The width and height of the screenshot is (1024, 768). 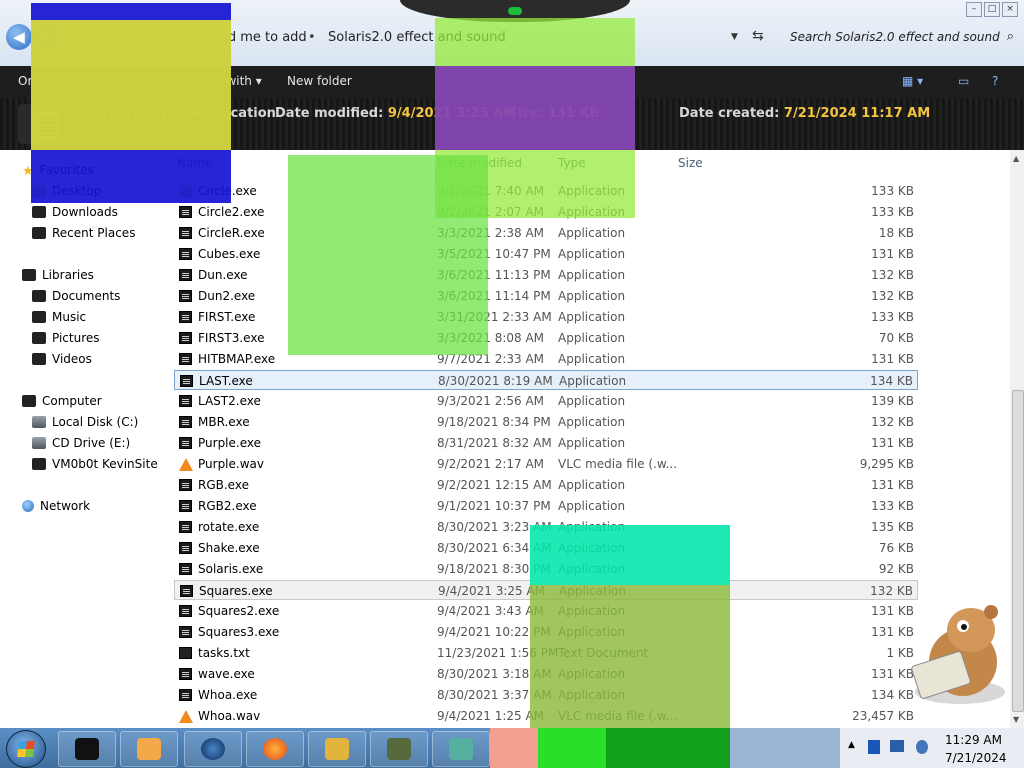 I want to click on column-header-date: Date modified, so click(x=479, y=163).